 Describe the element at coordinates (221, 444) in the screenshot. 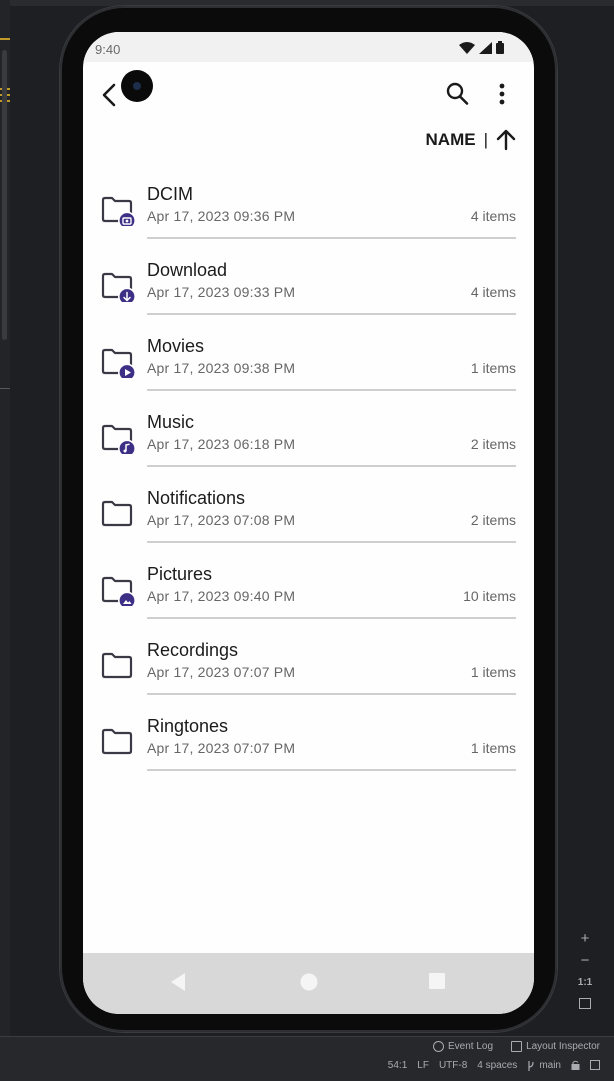

I see `folder-date: Apr 17, 2023 06:18 PM` at that location.